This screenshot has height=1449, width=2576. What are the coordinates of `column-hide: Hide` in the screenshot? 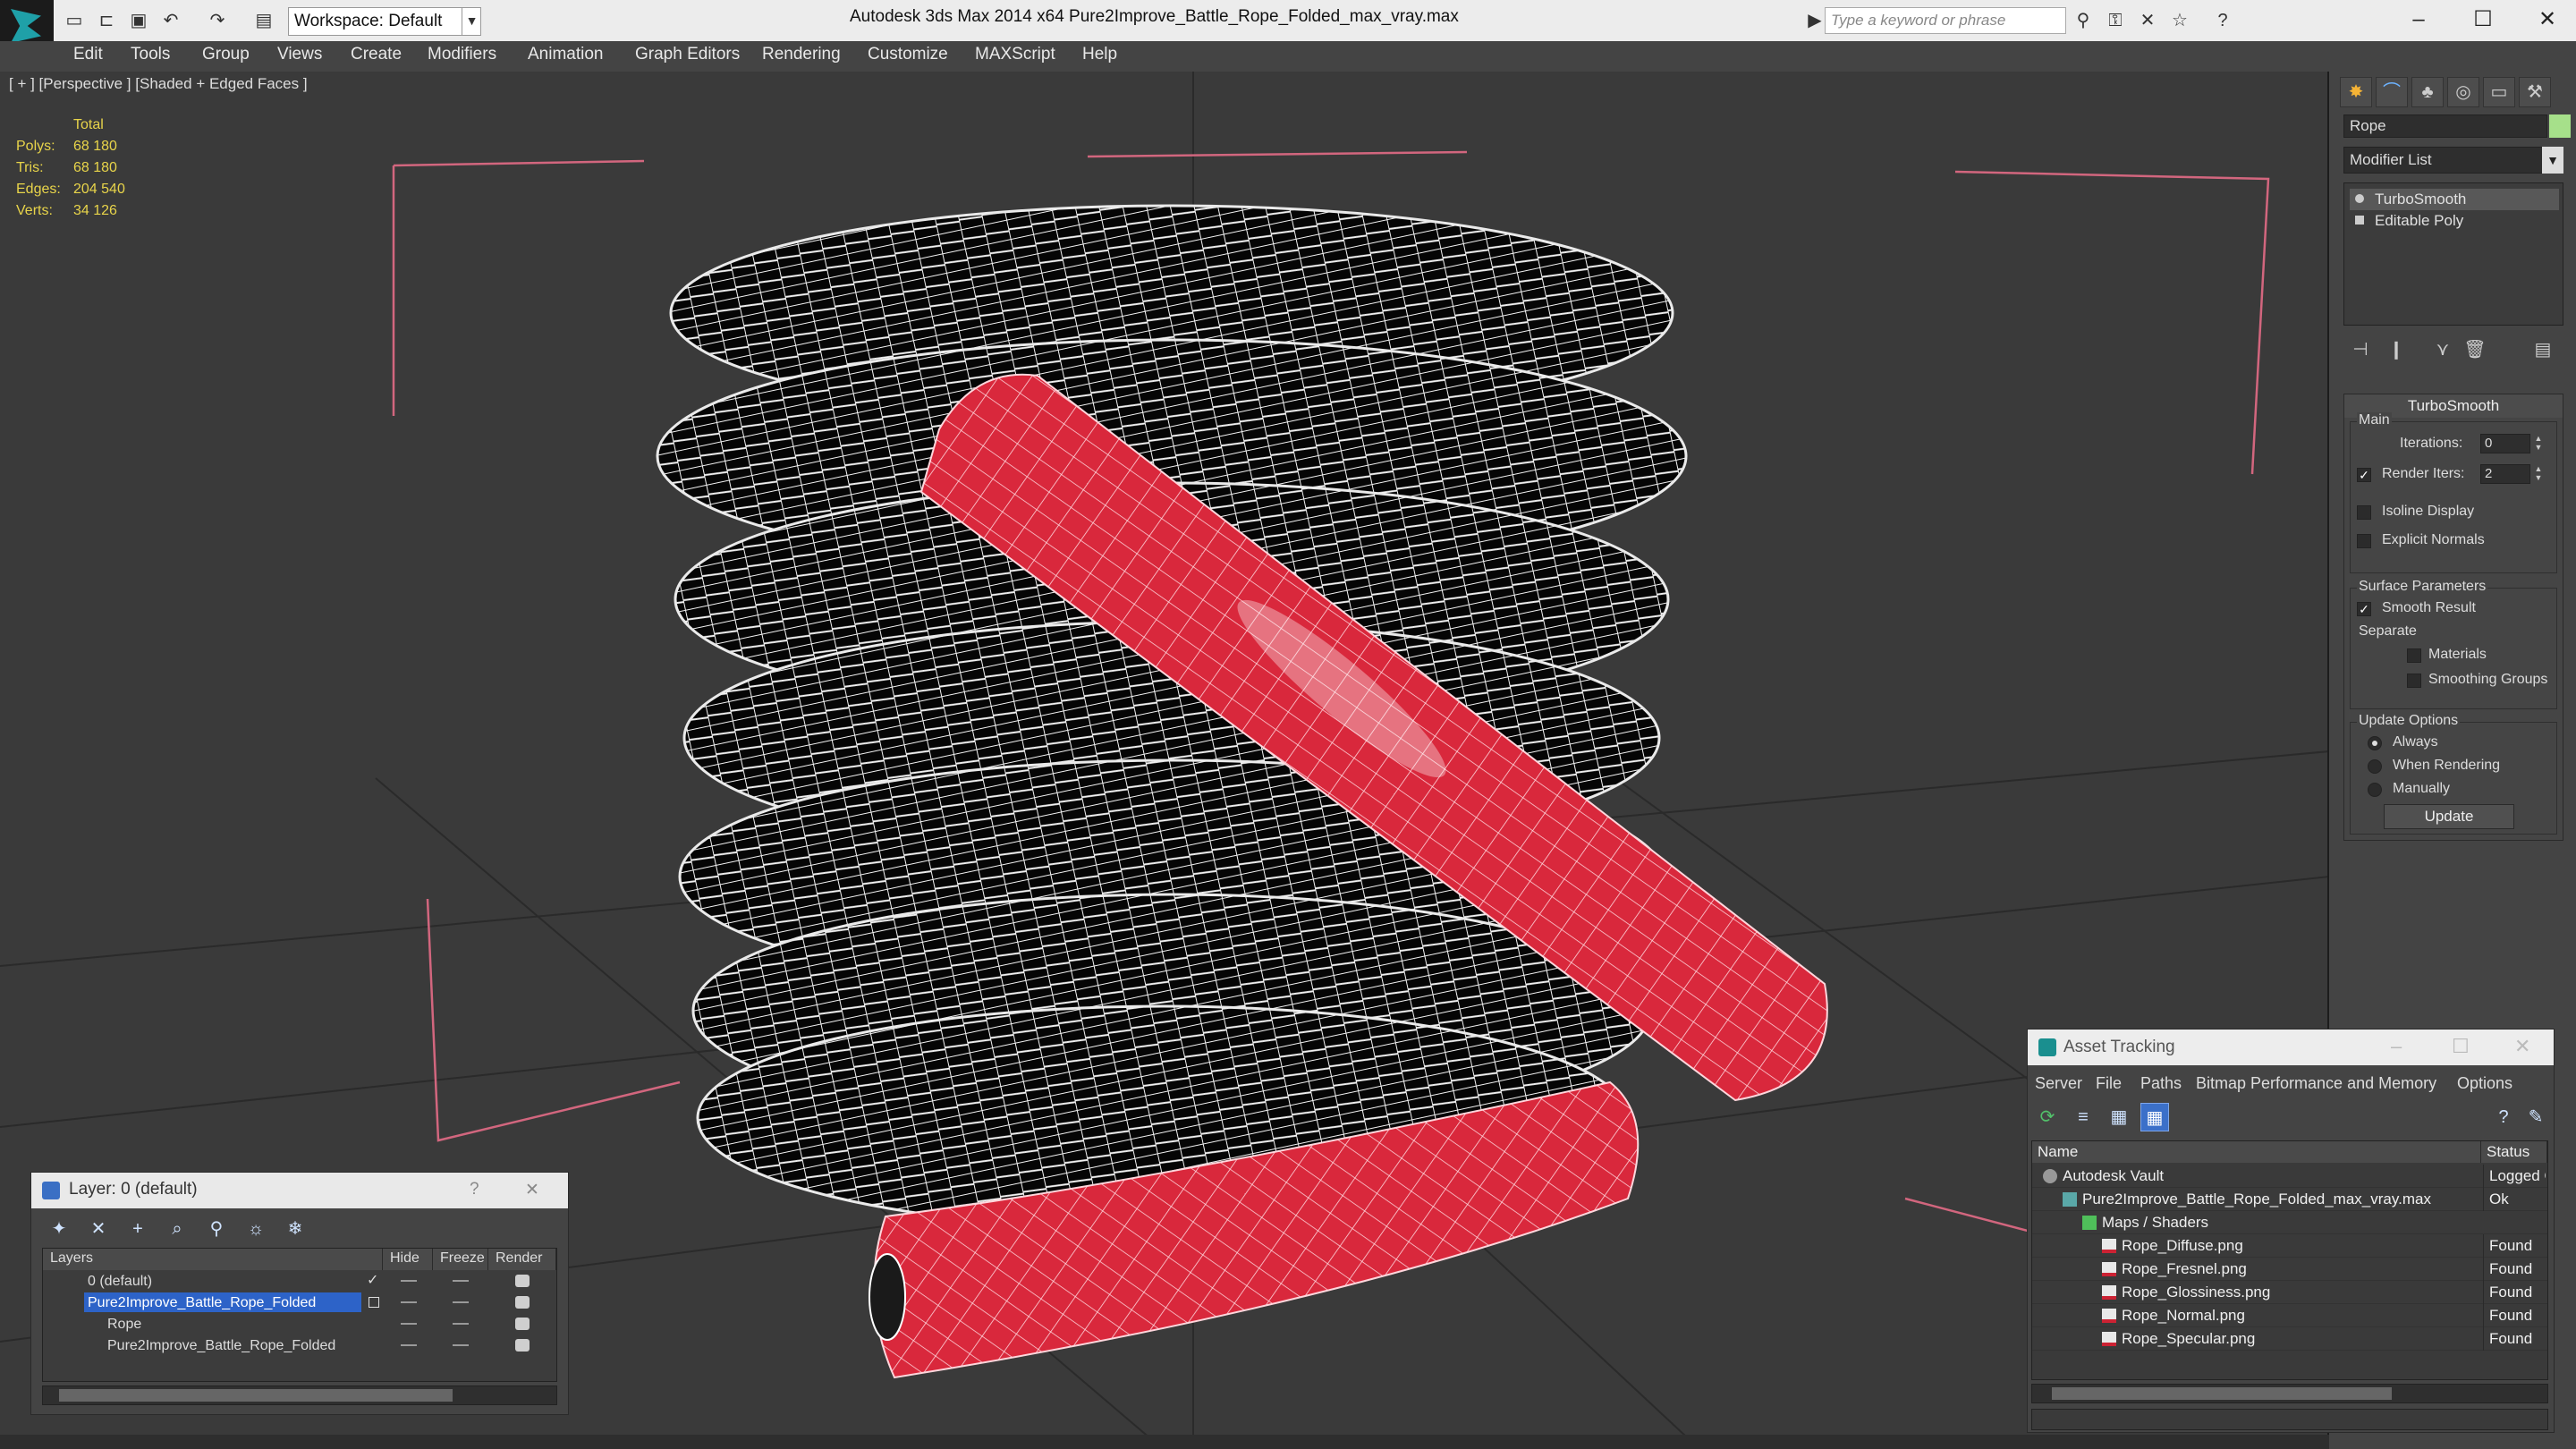 It's located at (408, 1259).